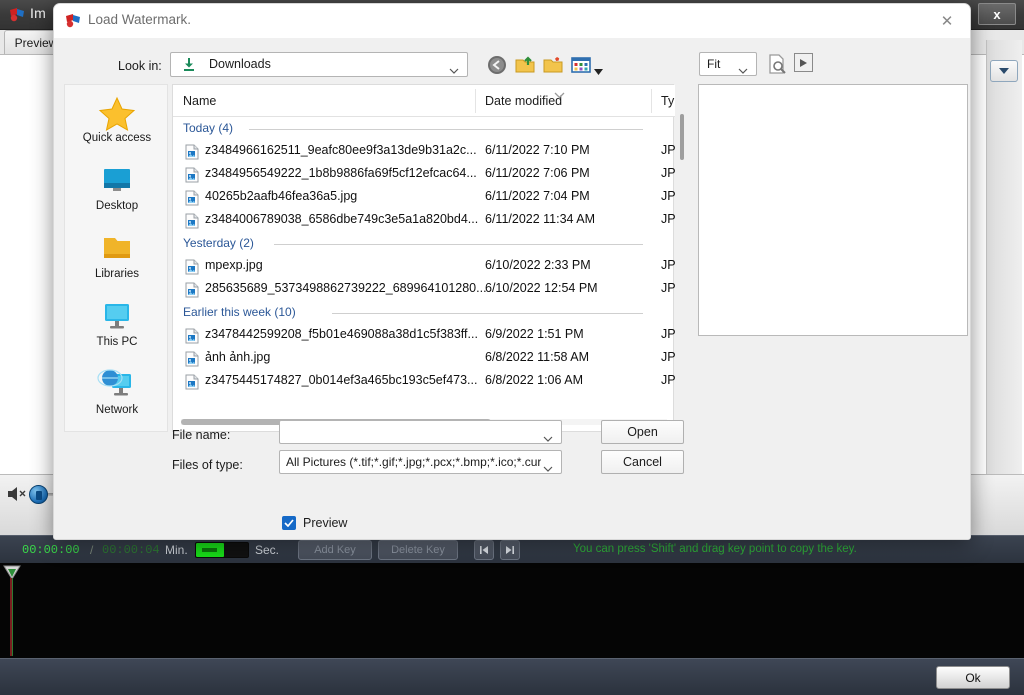 The width and height of the screenshot is (1024, 695). Describe the element at coordinates (534, 380) in the screenshot. I see `file-date-cell: 6/8/2022 1:06 AM` at that location.